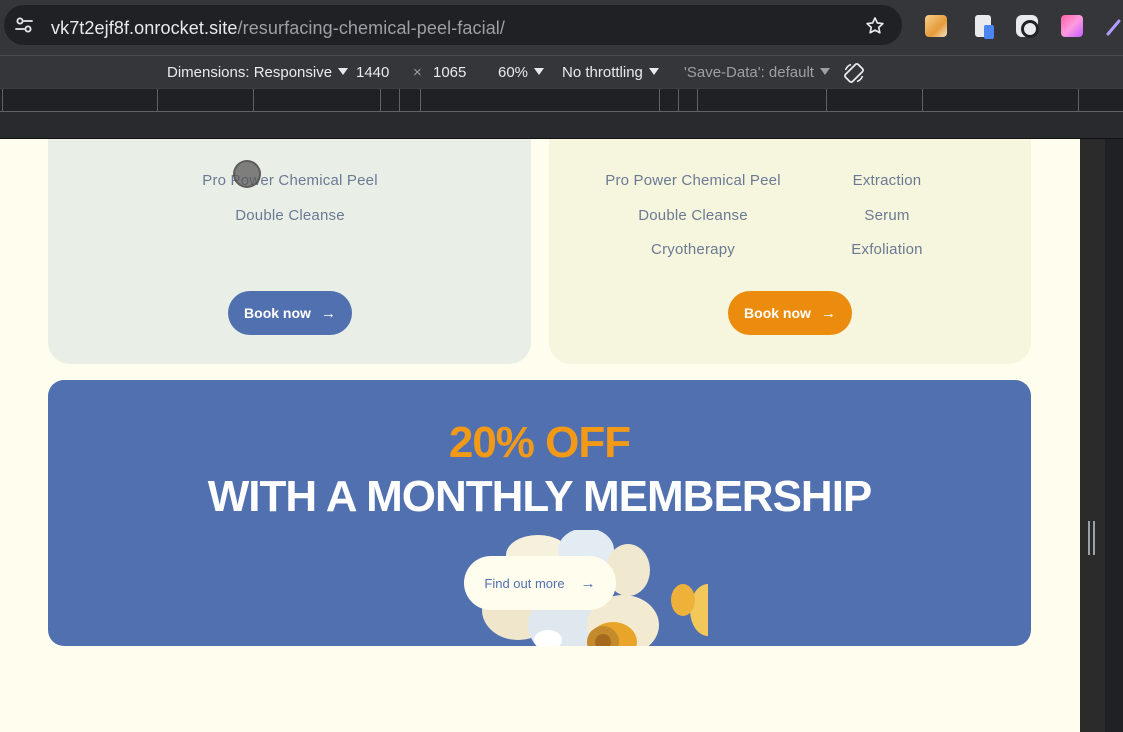 Image resolution: width=1123 pixels, height=732 pixels. Describe the element at coordinates (372, 72) in the screenshot. I see `width-input: 1440` at that location.